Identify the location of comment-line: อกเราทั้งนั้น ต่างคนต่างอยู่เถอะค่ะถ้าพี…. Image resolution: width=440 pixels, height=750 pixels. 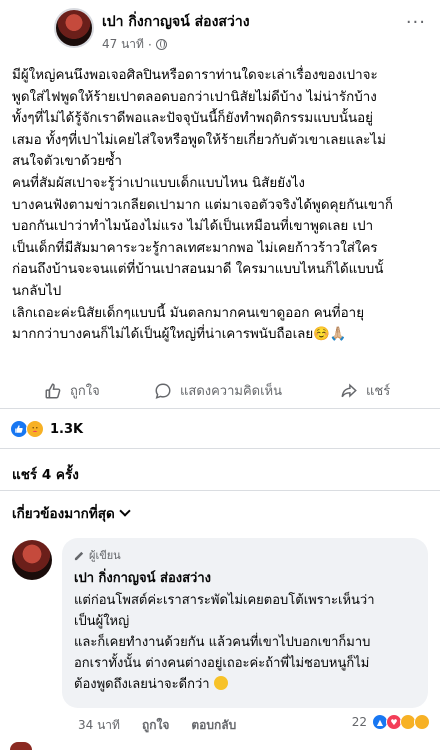
(222, 663).